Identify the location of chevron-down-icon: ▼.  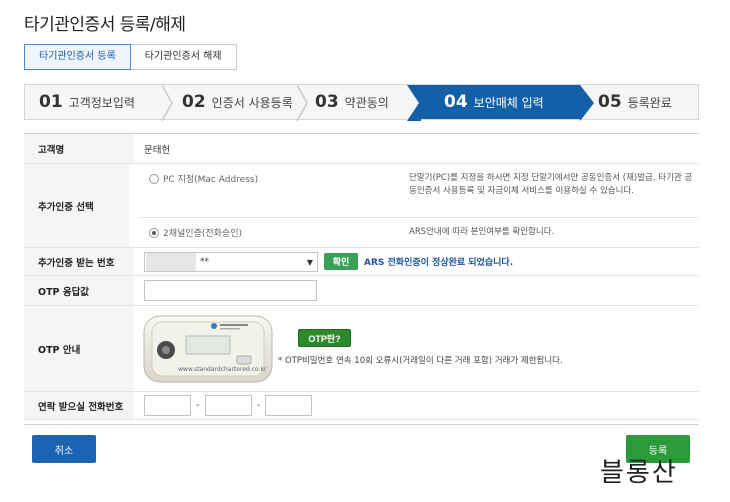
(309, 262).